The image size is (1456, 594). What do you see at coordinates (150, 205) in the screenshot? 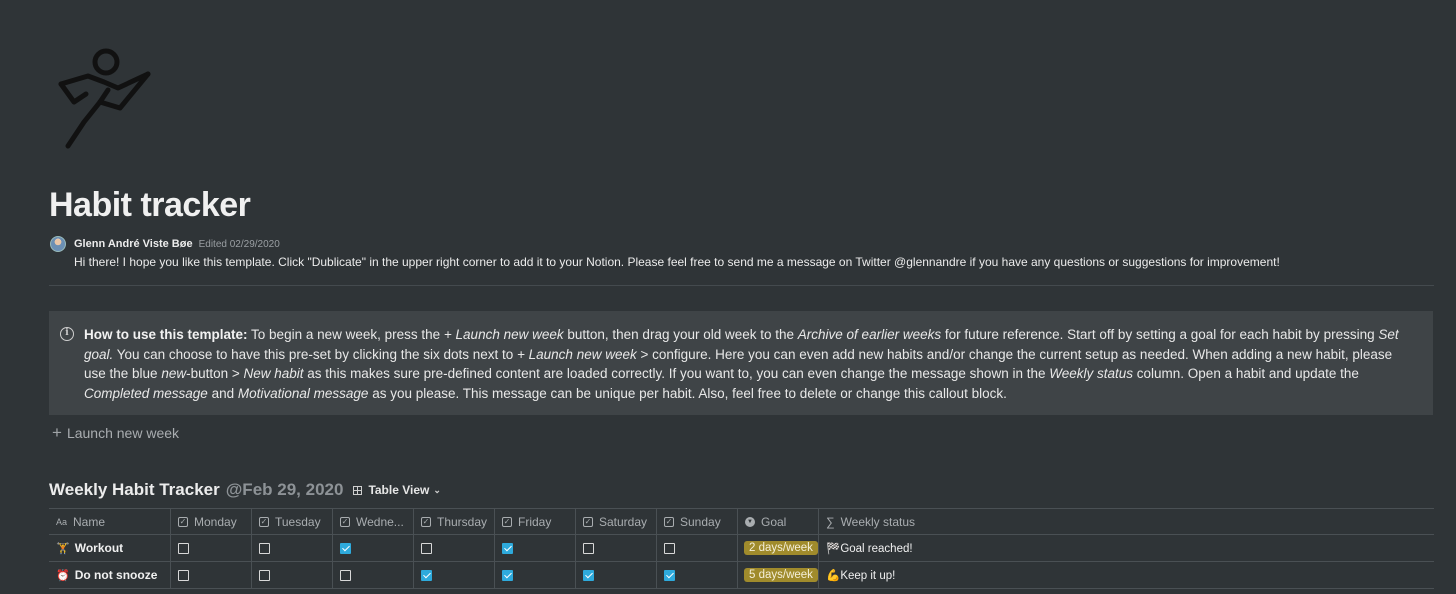
I see `page-title: Habit tracker` at bounding box center [150, 205].